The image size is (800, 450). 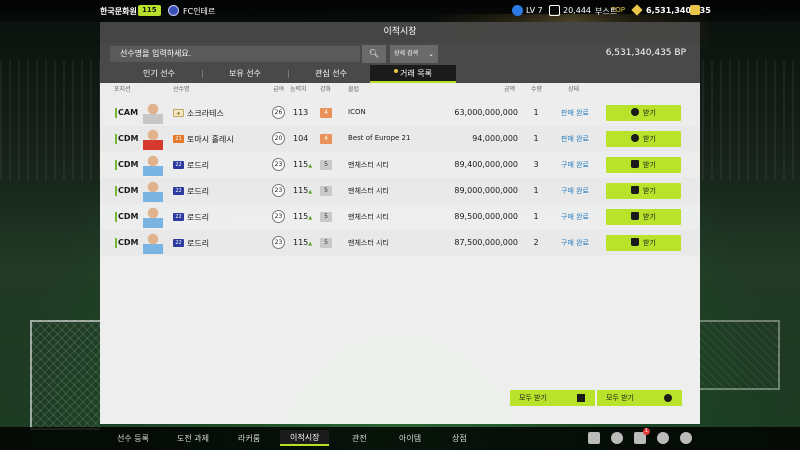 I want to click on fc-points: 20,444, so click(x=577, y=10).